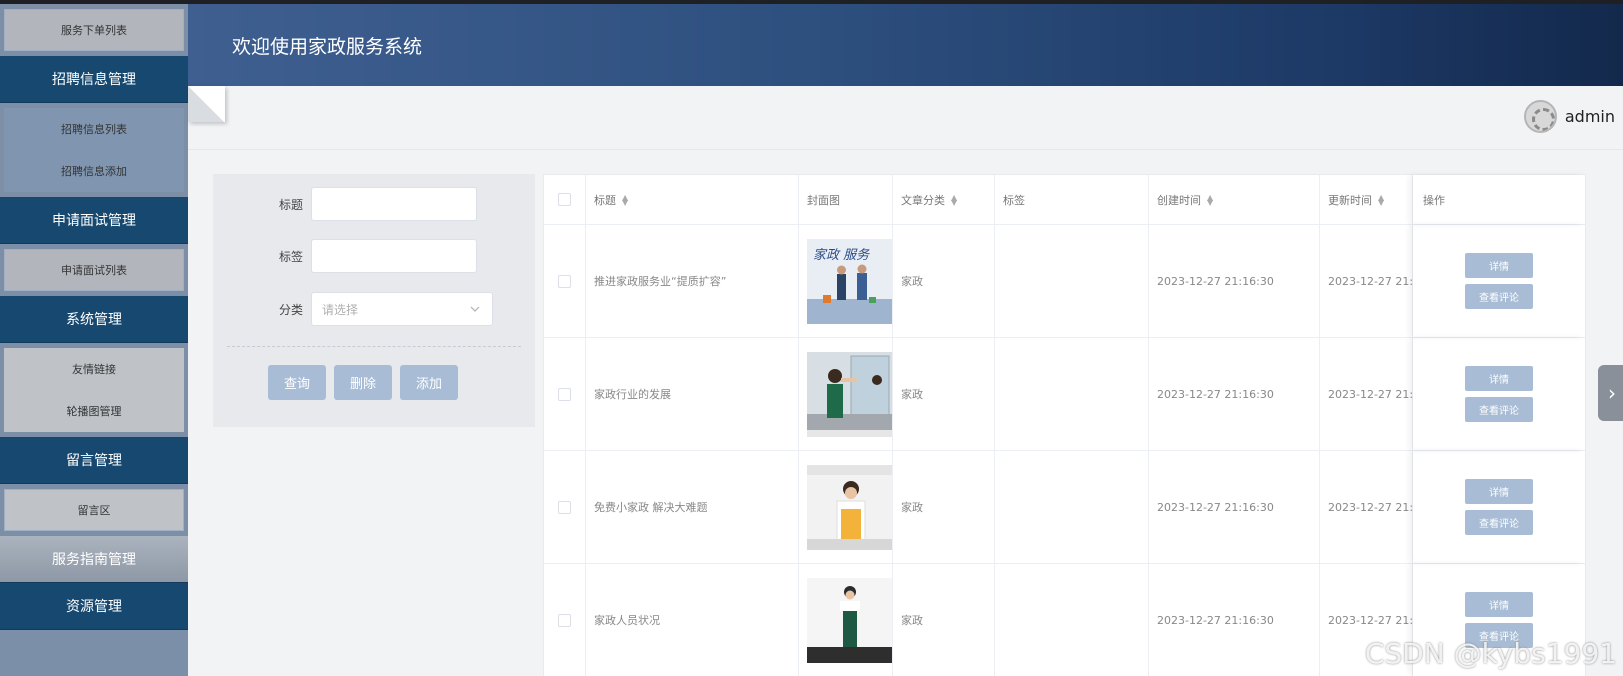 This screenshot has width=1623, height=676. What do you see at coordinates (1540, 116) in the screenshot?
I see `avatar` at bounding box center [1540, 116].